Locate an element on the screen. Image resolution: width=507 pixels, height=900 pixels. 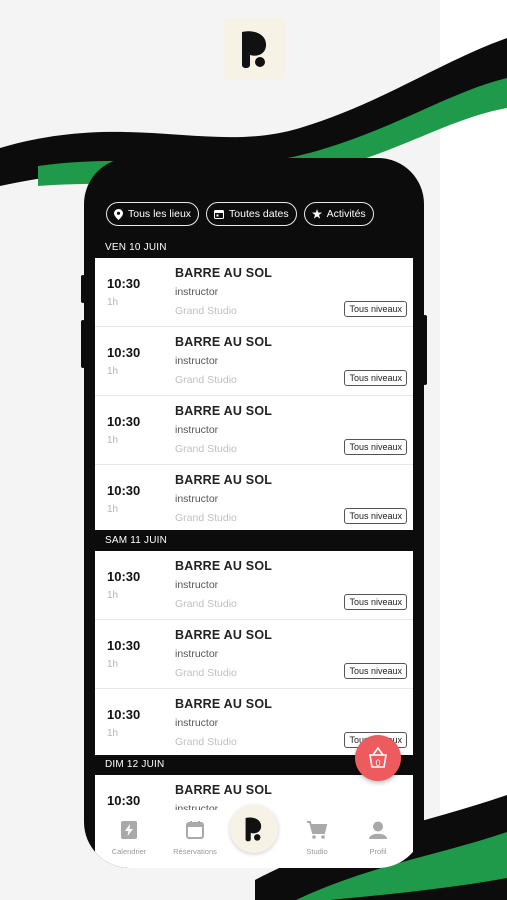
tab-profil: Profil is located at coordinates (378, 838).